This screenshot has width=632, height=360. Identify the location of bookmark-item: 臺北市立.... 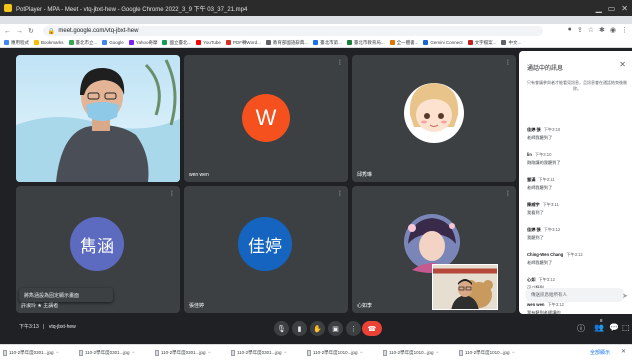
(82, 43).